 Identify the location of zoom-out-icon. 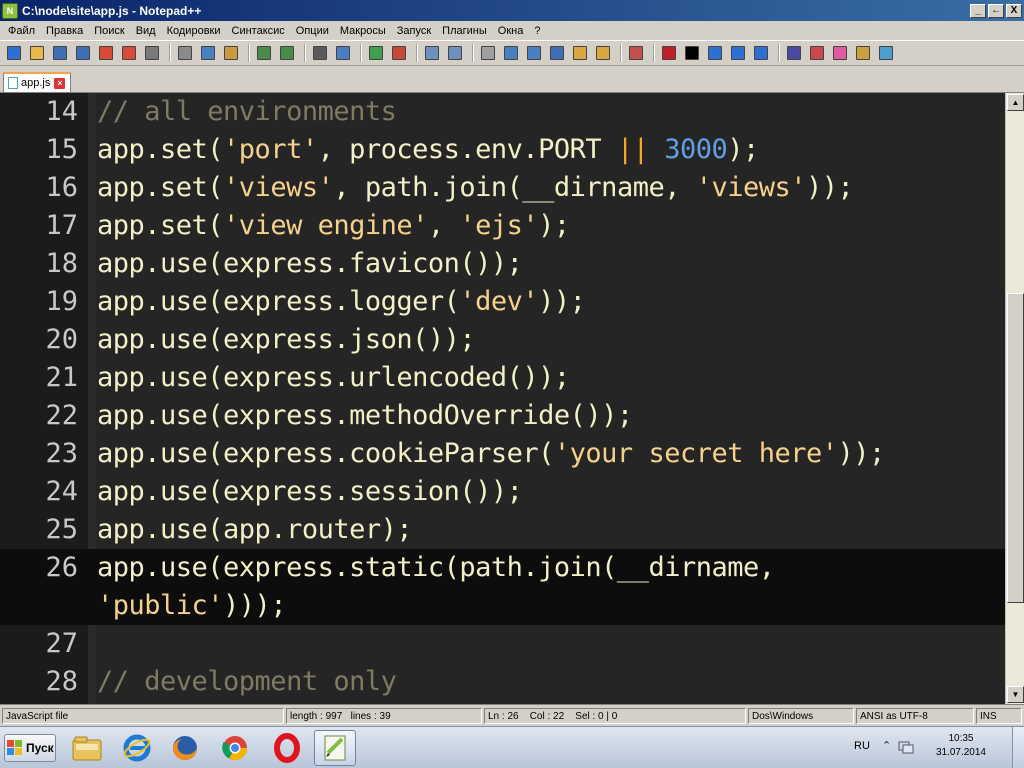
(399, 53).